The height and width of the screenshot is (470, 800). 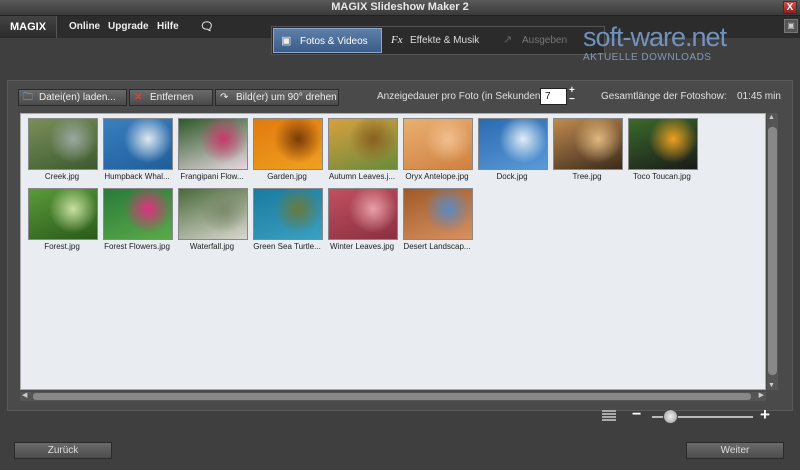 I want to click on list-view-icon, so click(x=609, y=416).